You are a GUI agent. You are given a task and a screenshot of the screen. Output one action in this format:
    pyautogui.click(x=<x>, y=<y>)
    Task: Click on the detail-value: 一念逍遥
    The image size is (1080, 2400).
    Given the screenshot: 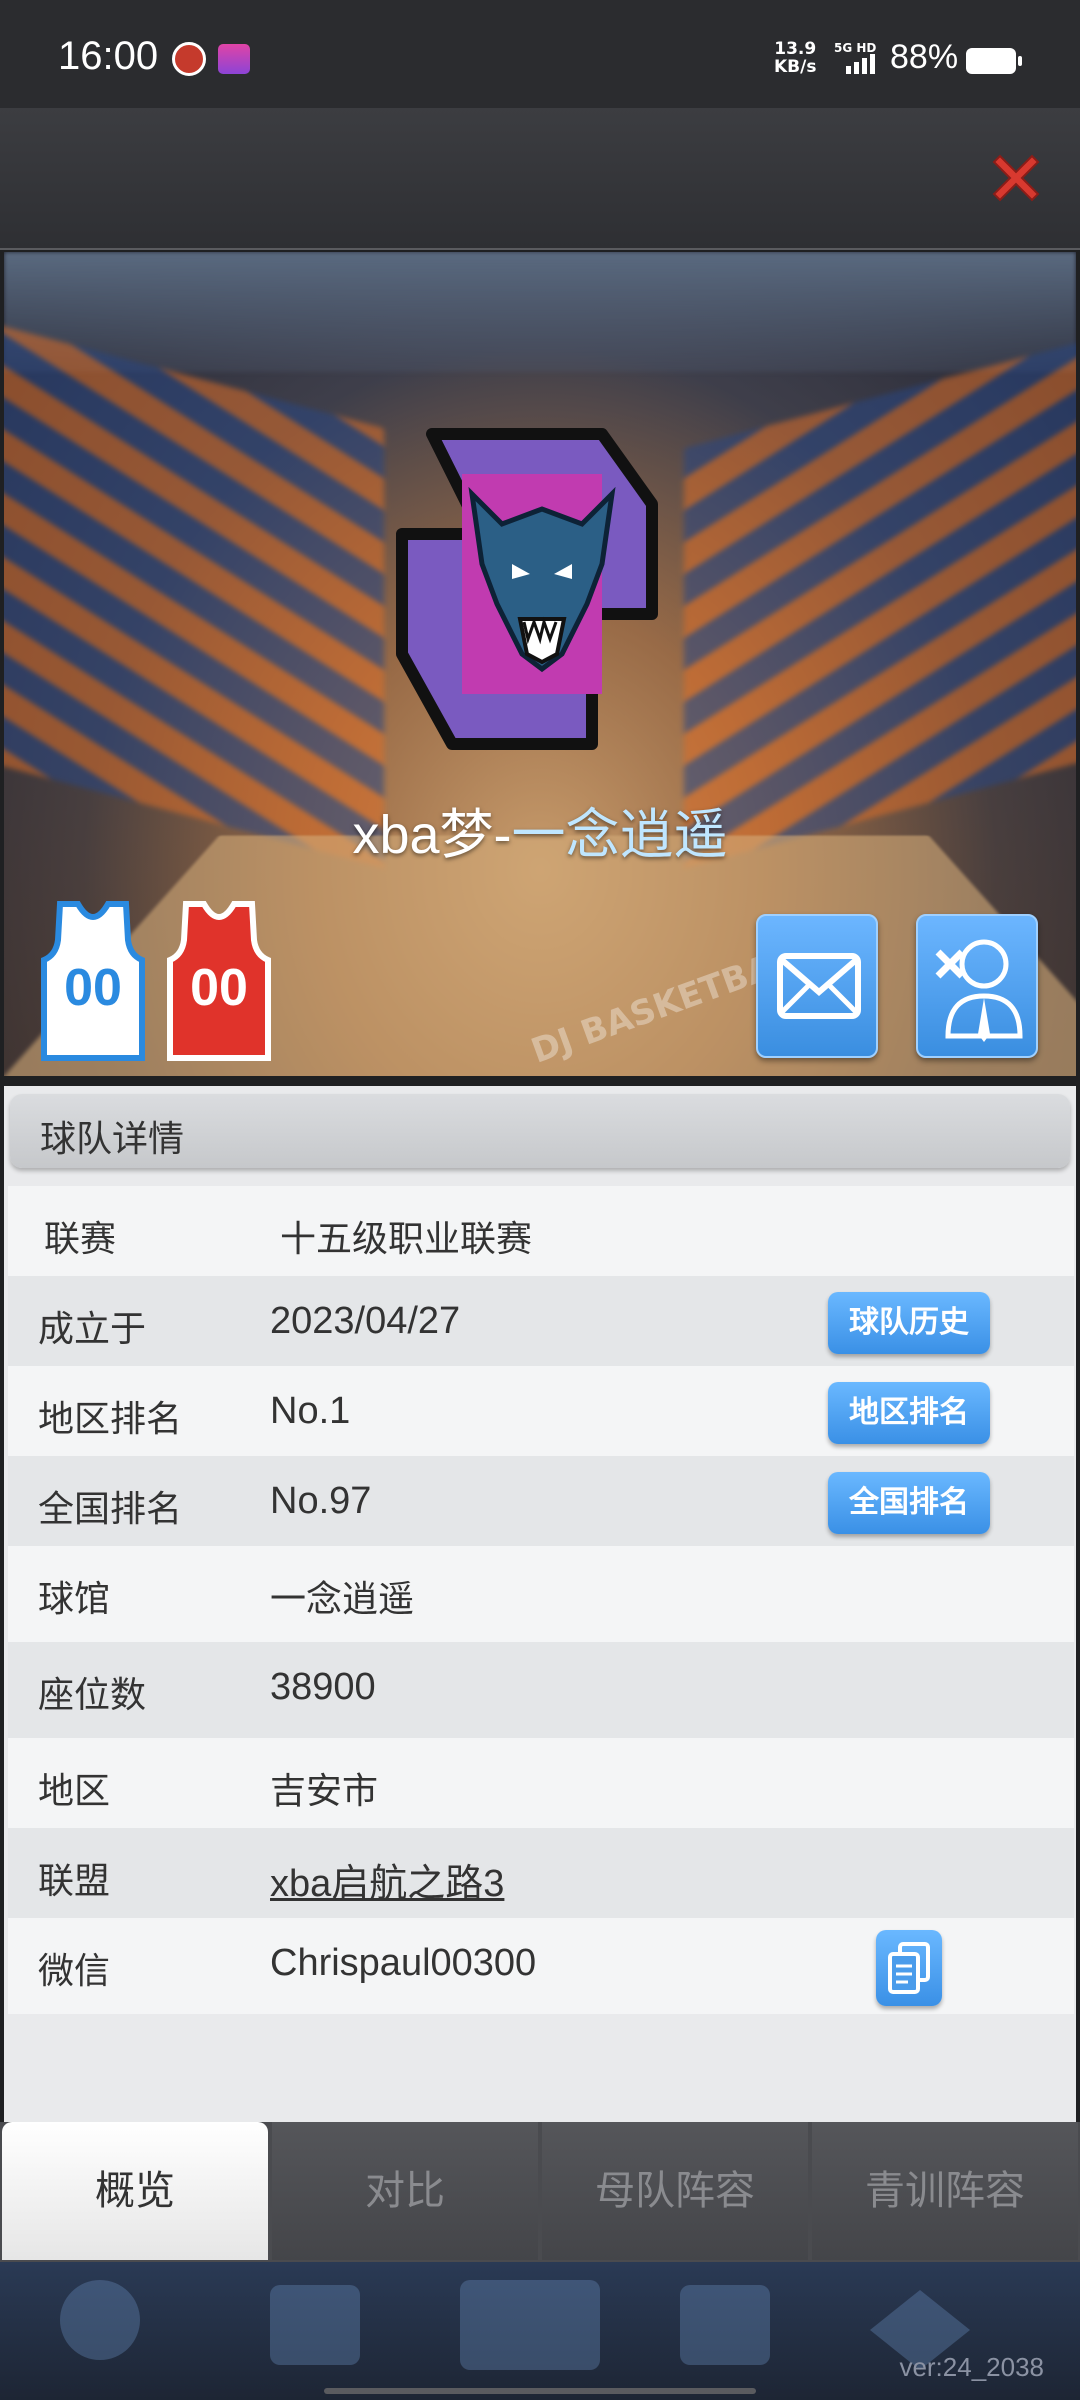 What is the action you would take?
    pyautogui.click(x=342, y=1596)
    